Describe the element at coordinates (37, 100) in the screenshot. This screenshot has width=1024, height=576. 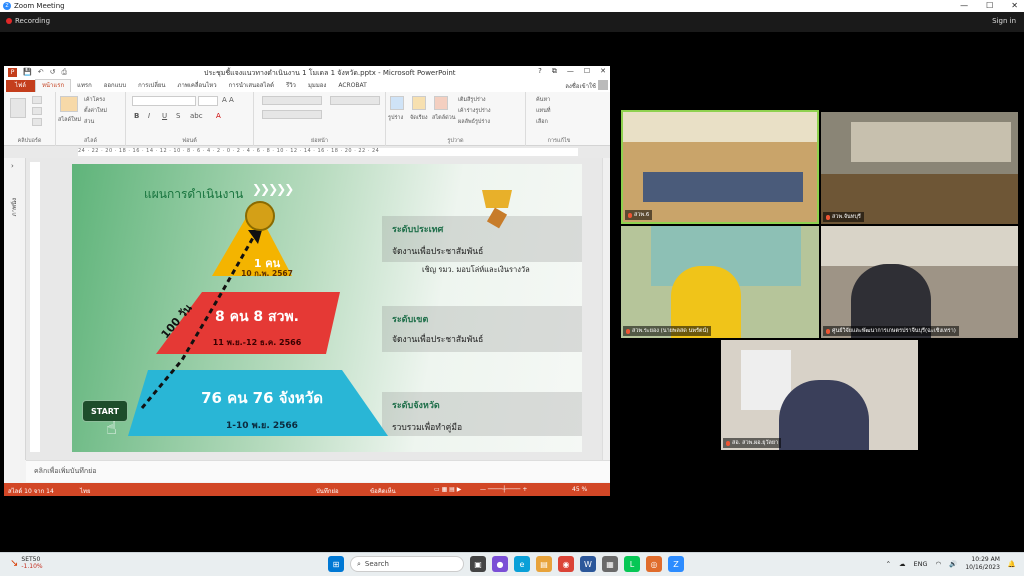
I see `cut-icon` at that location.